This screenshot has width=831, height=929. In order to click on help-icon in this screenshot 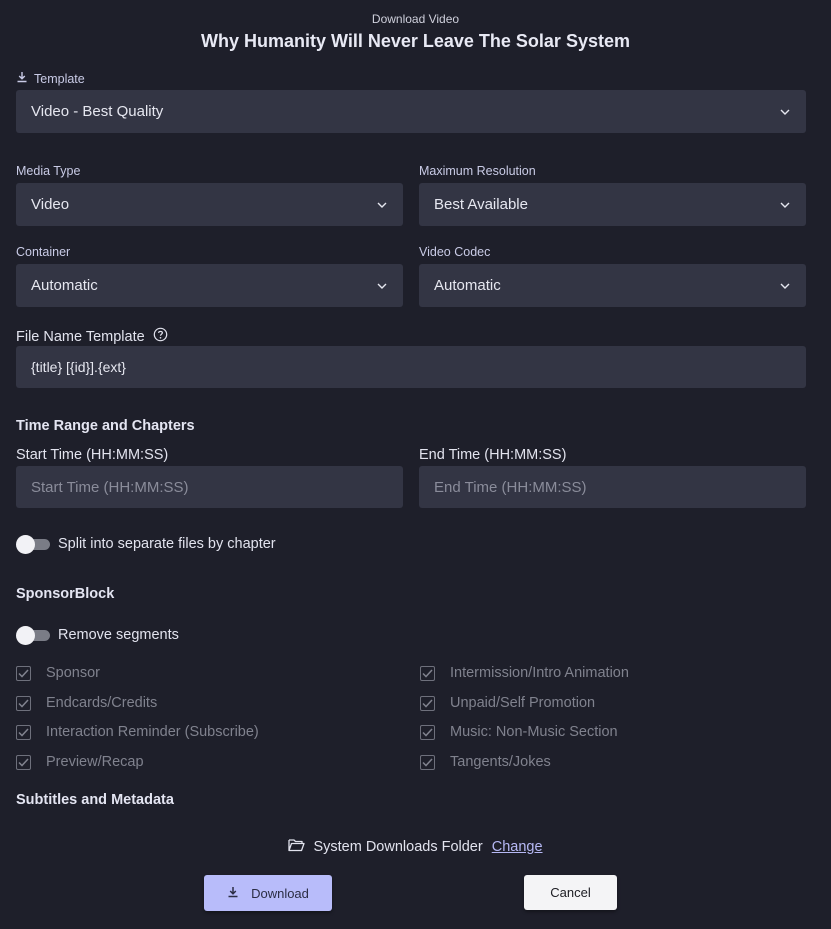, I will do `click(160, 336)`.